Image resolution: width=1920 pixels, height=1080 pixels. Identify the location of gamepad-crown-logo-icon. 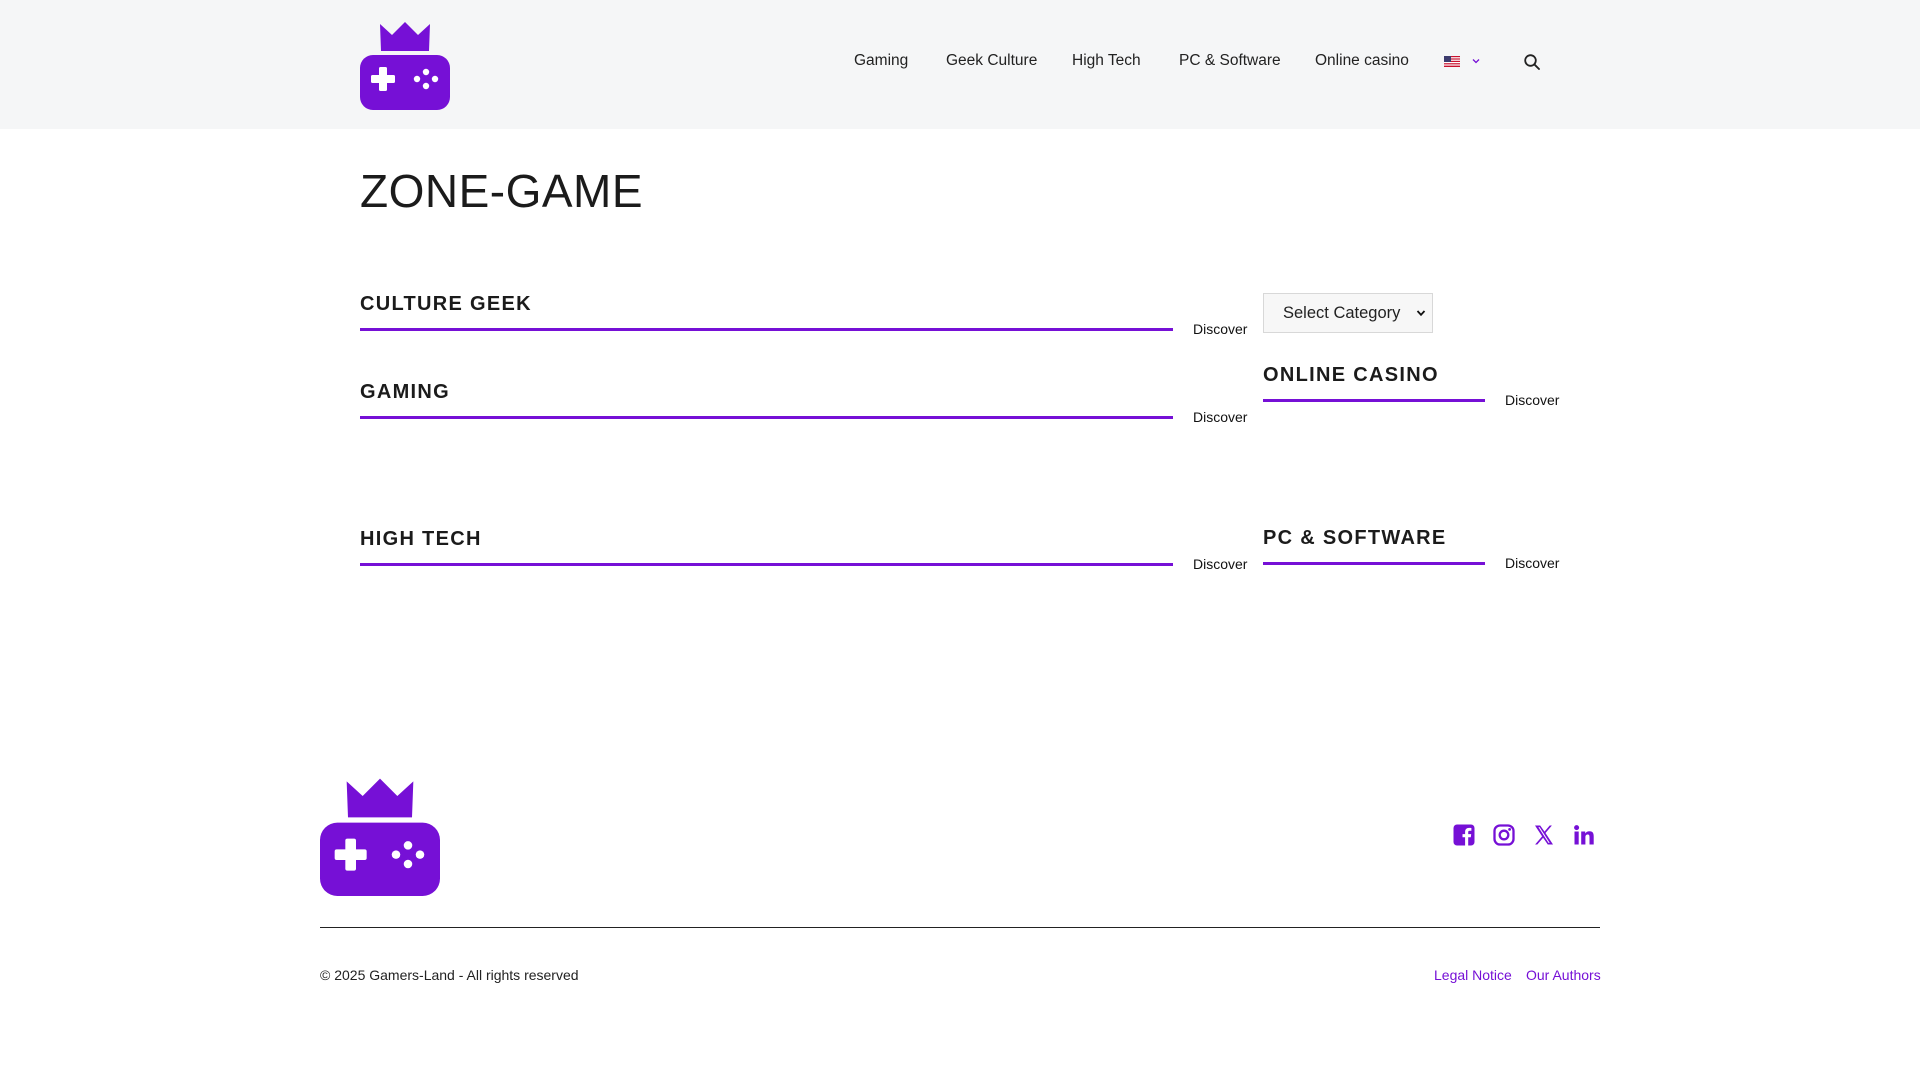
(380, 837).